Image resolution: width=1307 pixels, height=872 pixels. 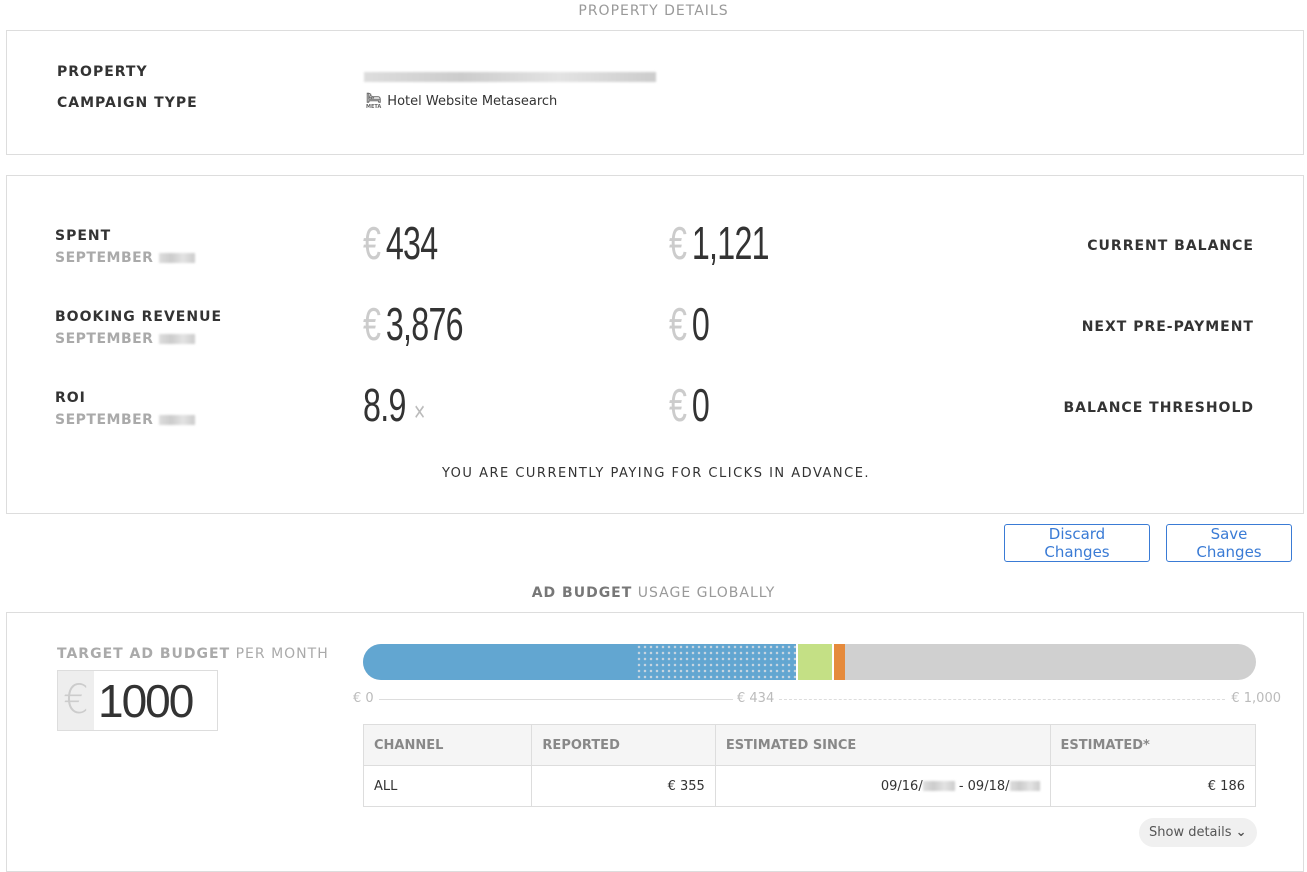 I want to click on property-details-title: PROPERTY DETAILS, so click(x=653, y=11).